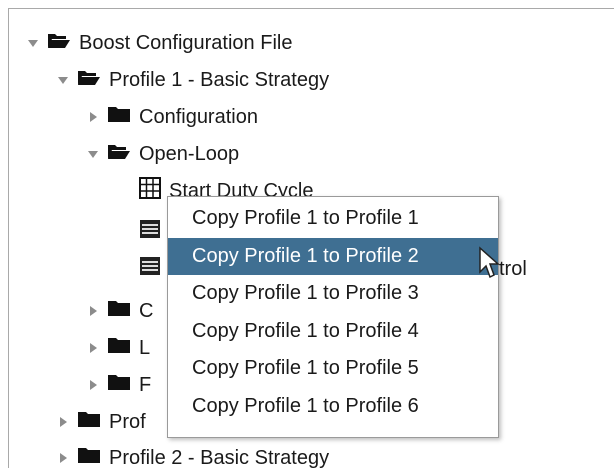 This screenshot has width=614, height=468. I want to click on tree-node-profile-3: Profile 2 - Basic Strategy, so click(193, 453).